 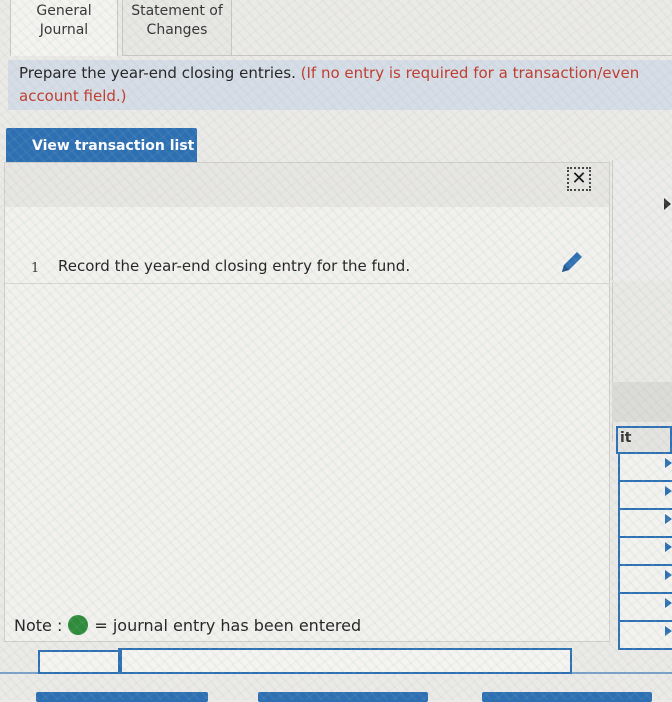 I want to click on scroll-right-arrow-icon, so click(x=667, y=204).